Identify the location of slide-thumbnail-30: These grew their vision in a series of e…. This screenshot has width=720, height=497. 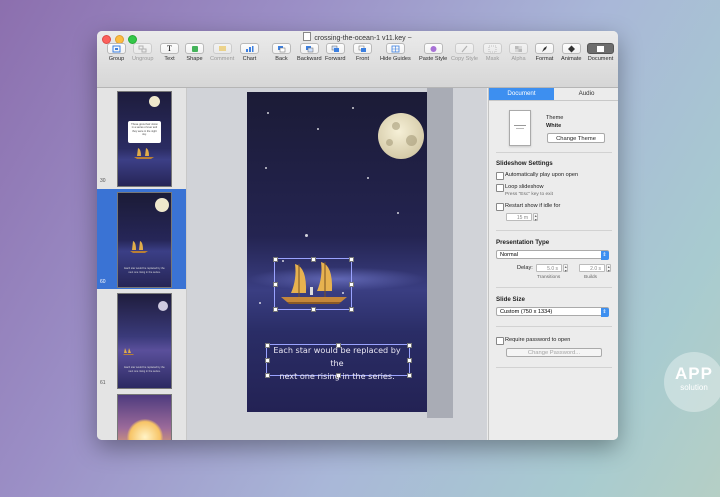
(141, 138).